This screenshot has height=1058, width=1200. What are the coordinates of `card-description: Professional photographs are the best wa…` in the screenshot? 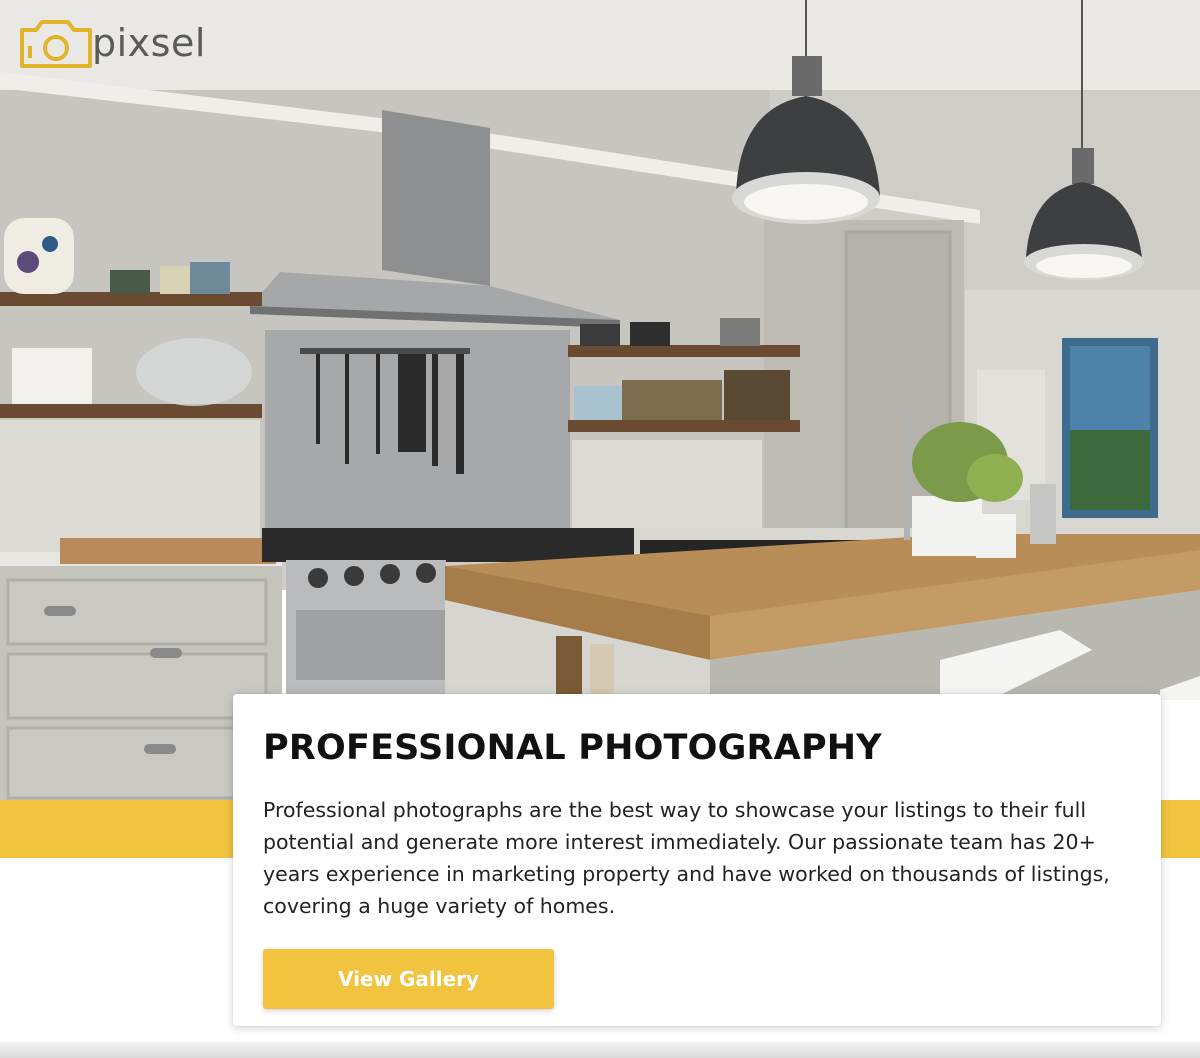 It's located at (686, 858).